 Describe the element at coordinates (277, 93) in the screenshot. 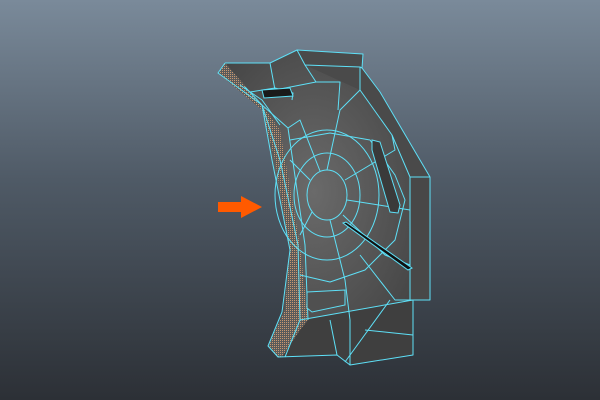

I see `top-slot` at that location.